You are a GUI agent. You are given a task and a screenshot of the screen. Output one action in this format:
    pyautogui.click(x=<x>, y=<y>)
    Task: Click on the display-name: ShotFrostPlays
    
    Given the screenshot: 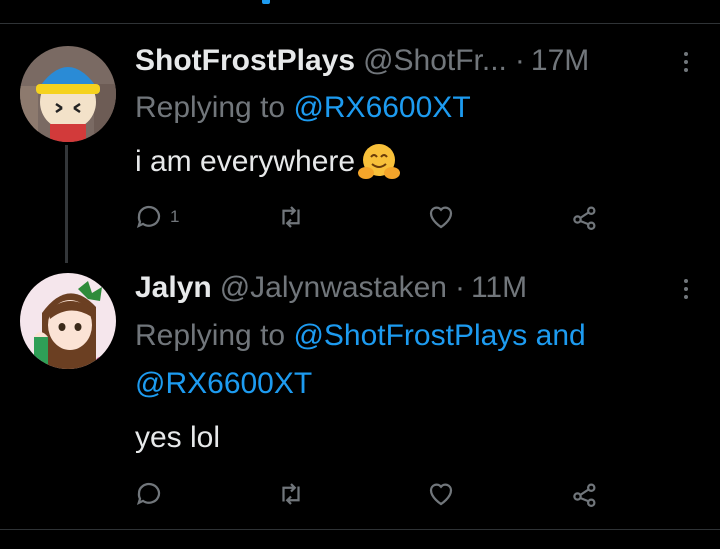 What is the action you would take?
    pyautogui.click(x=245, y=61)
    